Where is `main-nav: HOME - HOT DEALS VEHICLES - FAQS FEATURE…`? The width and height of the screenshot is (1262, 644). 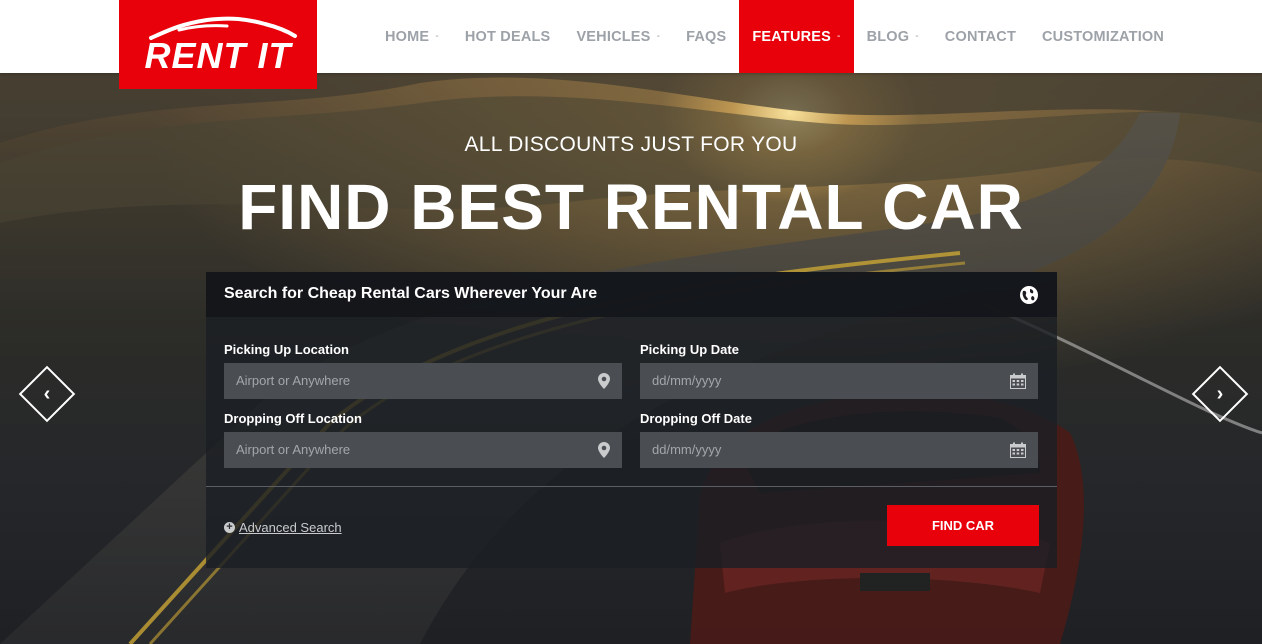 main-nav: HOME - HOT DEALS VEHICLES - FAQS FEATURE… is located at coordinates (774, 36).